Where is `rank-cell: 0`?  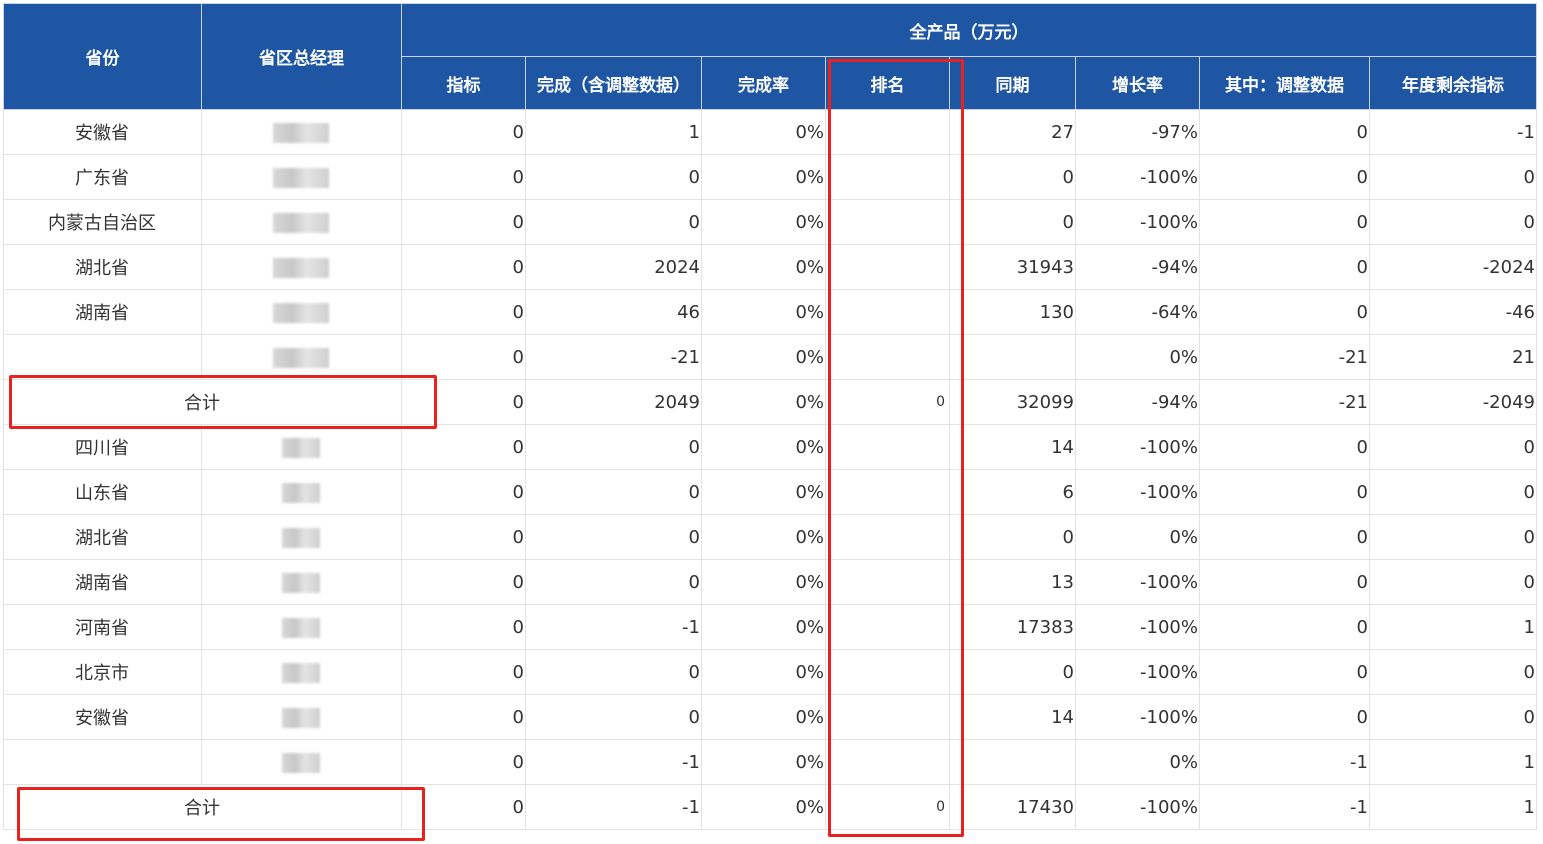
rank-cell: 0 is located at coordinates (887, 807).